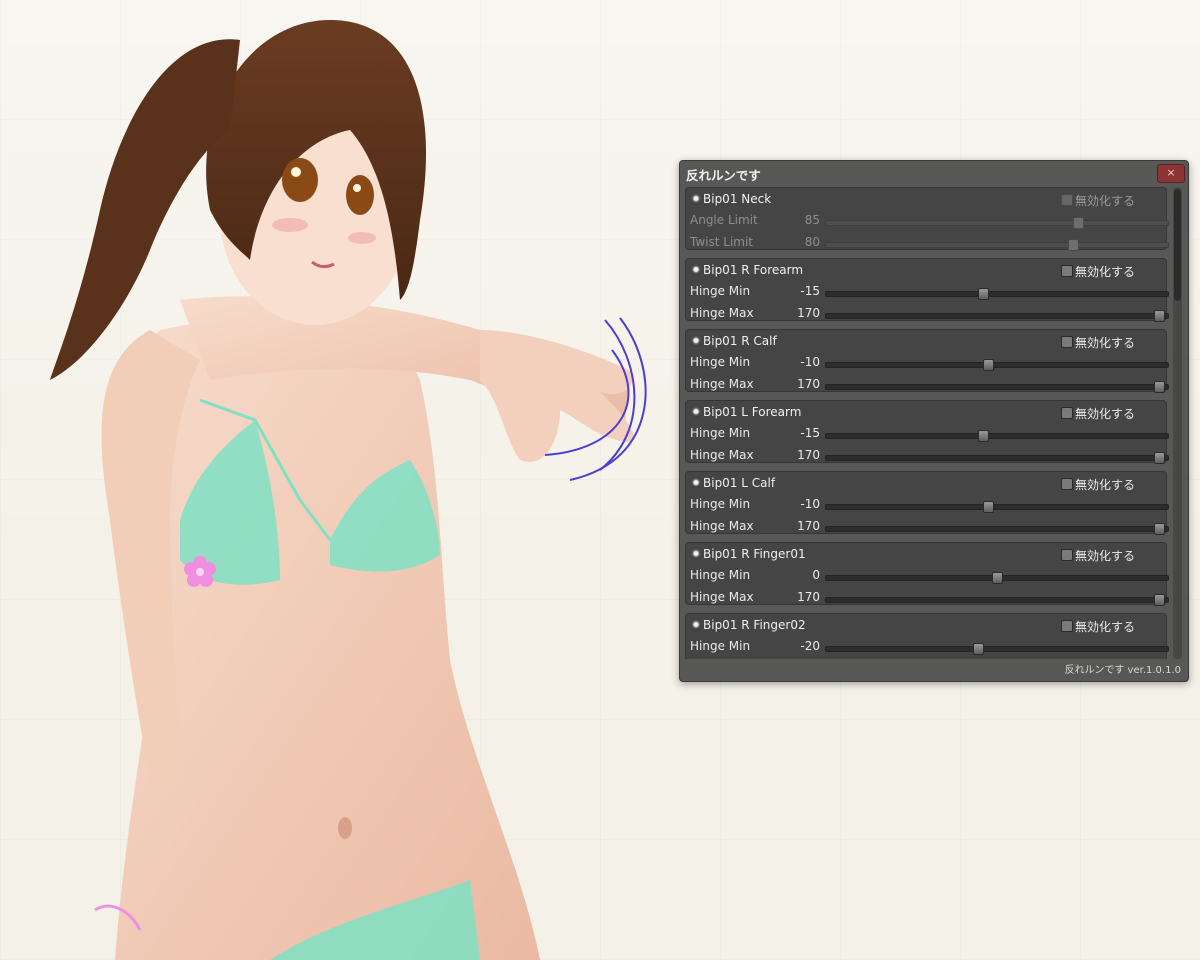 The height and width of the screenshot is (960, 1200). I want to click on eye-left, so click(300, 180).